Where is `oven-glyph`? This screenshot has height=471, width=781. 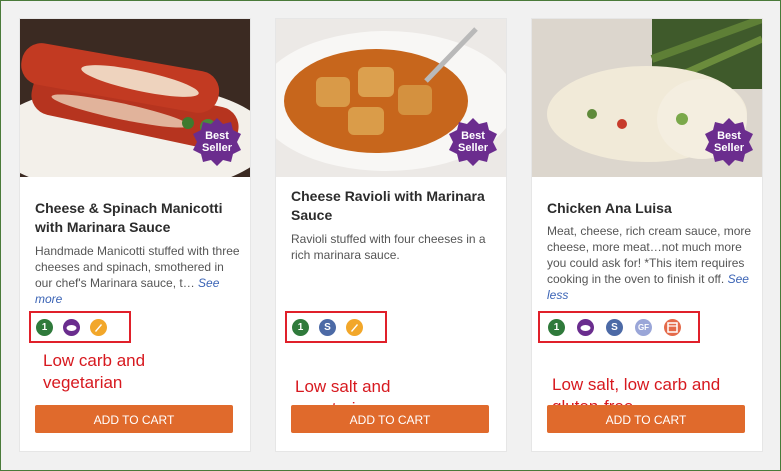 oven-glyph is located at coordinates (672, 327).